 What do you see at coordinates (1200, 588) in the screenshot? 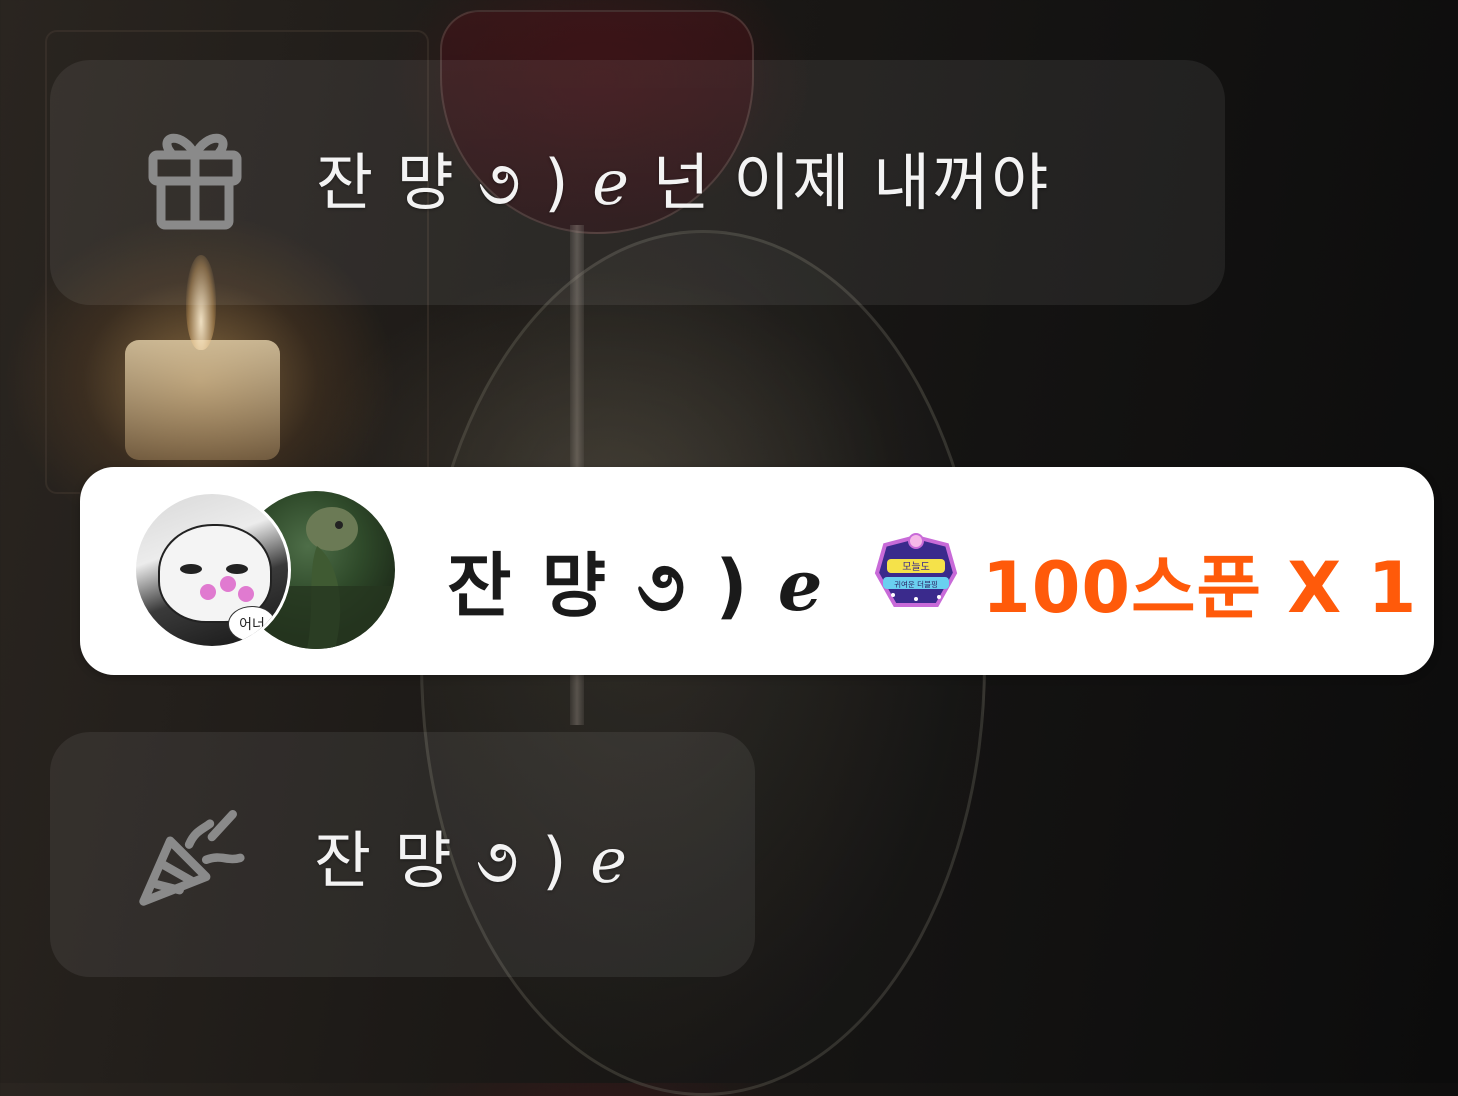
I see `gift-amount: 100스푼 X 1` at bounding box center [1200, 588].